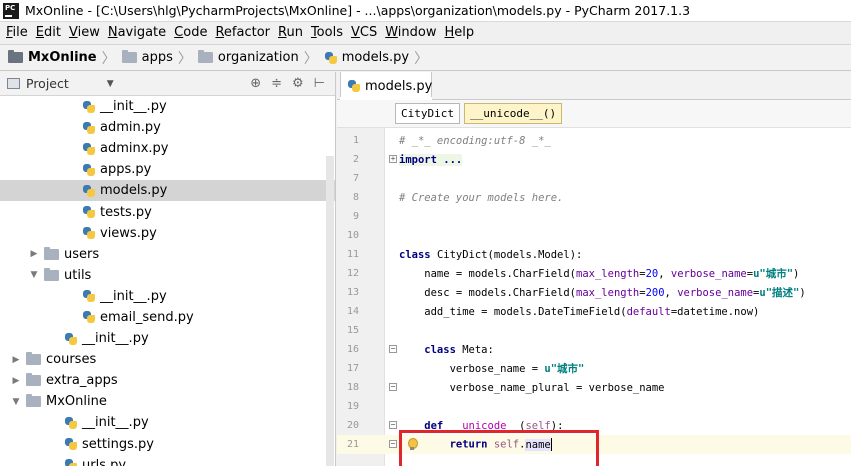 The height and width of the screenshot is (466, 851). I want to click on menu-item-run: Run, so click(290, 32).